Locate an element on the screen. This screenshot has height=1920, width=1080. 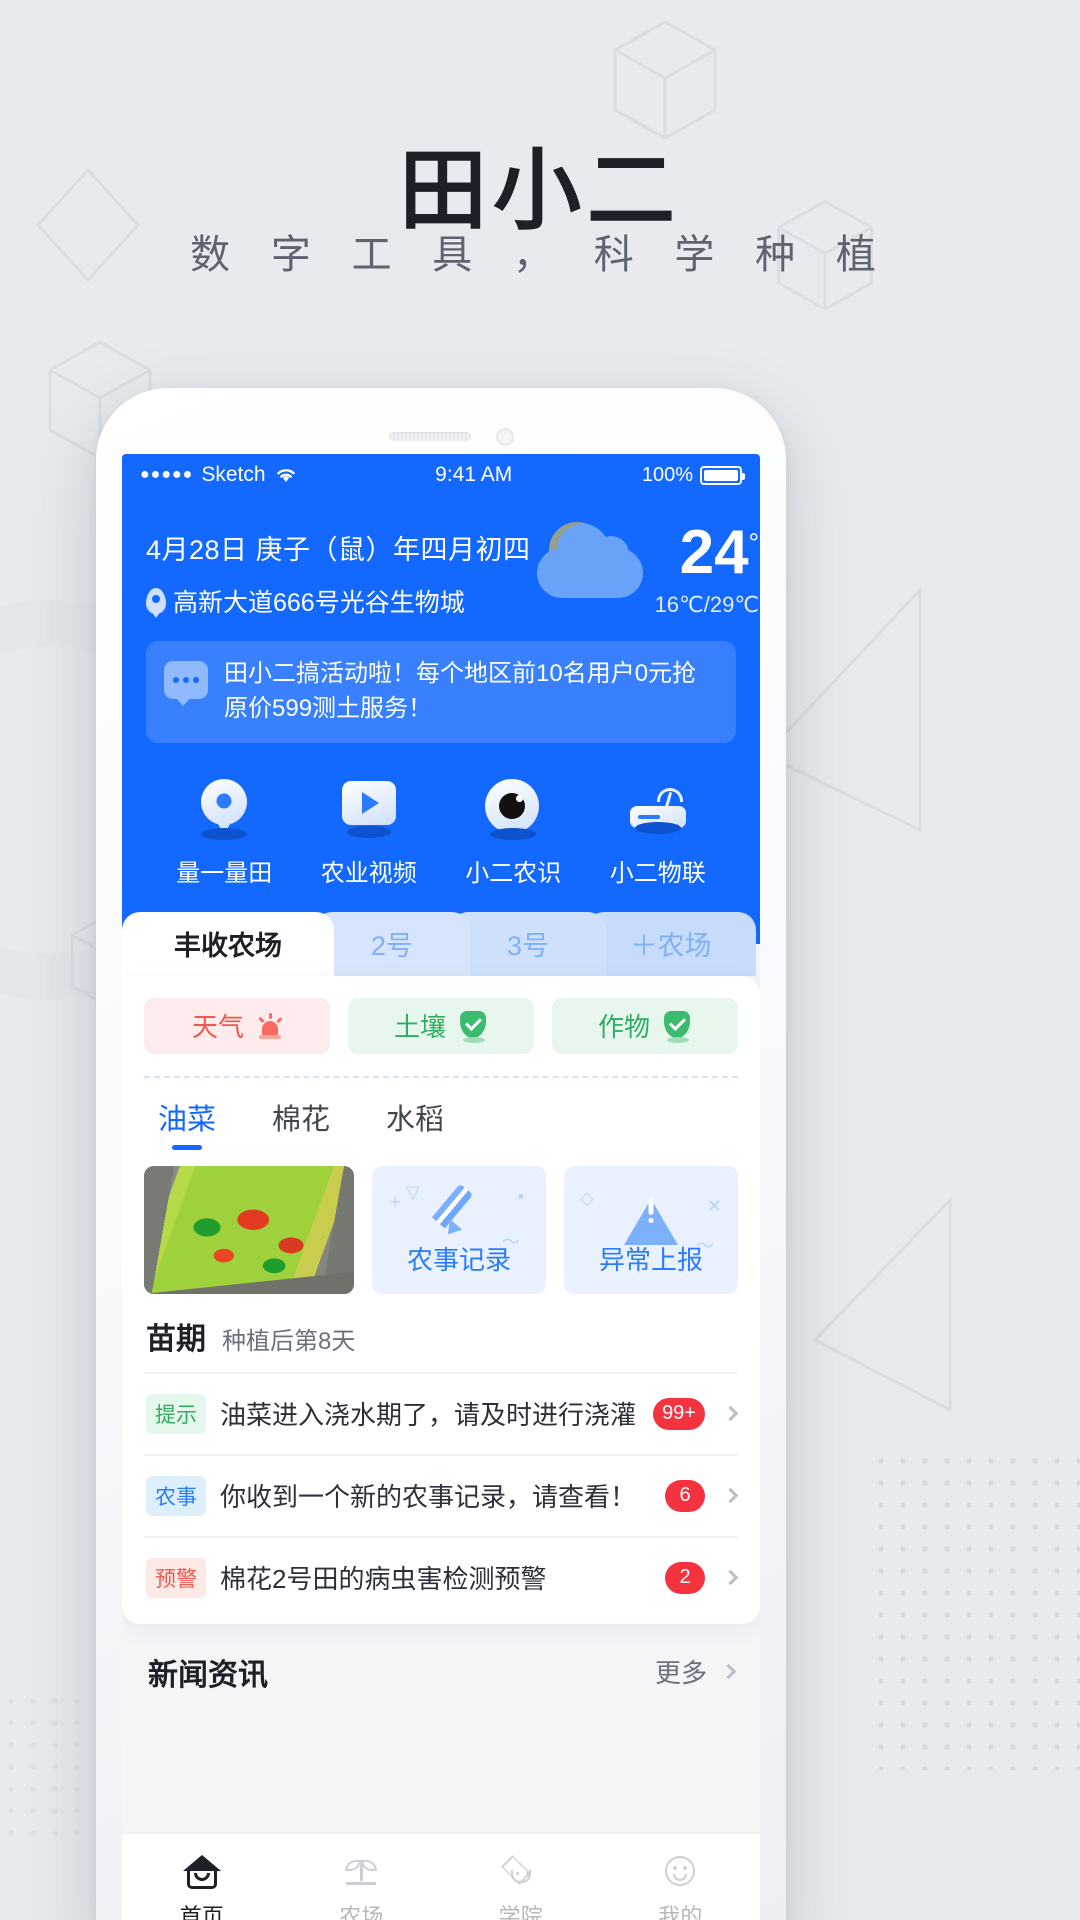
notification-text: 棉花2号田的病虫害检测预警 is located at coordinates (383, 1579).